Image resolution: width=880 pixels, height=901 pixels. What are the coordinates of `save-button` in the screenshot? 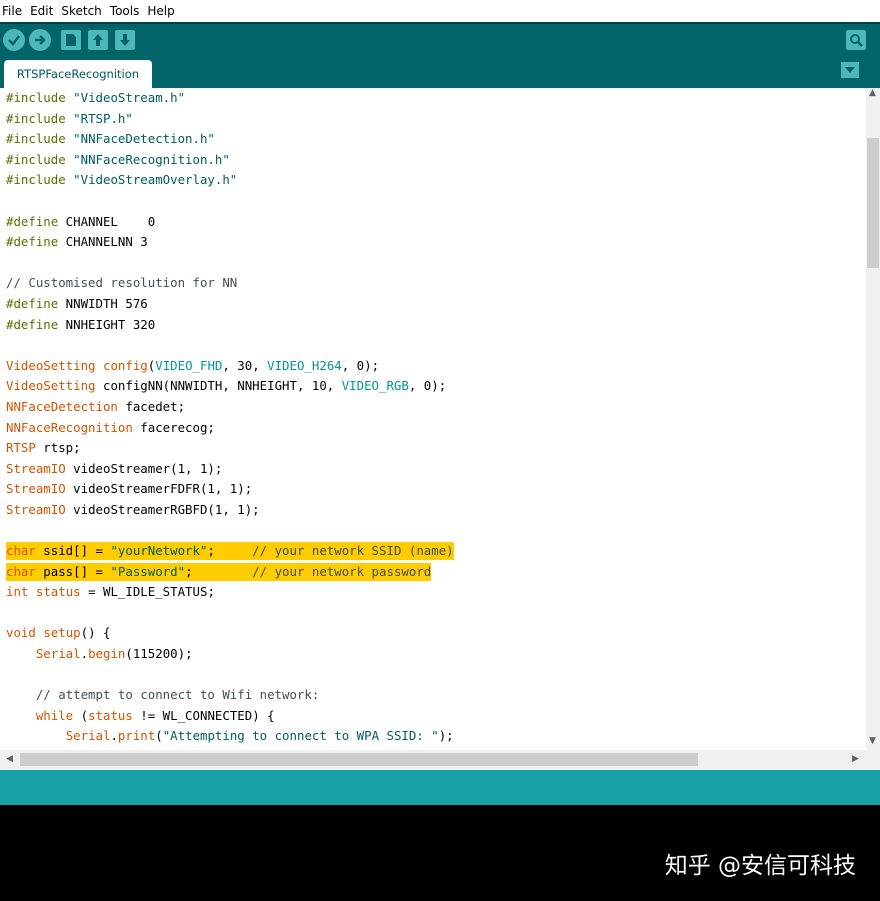 It's located at (125, 40).